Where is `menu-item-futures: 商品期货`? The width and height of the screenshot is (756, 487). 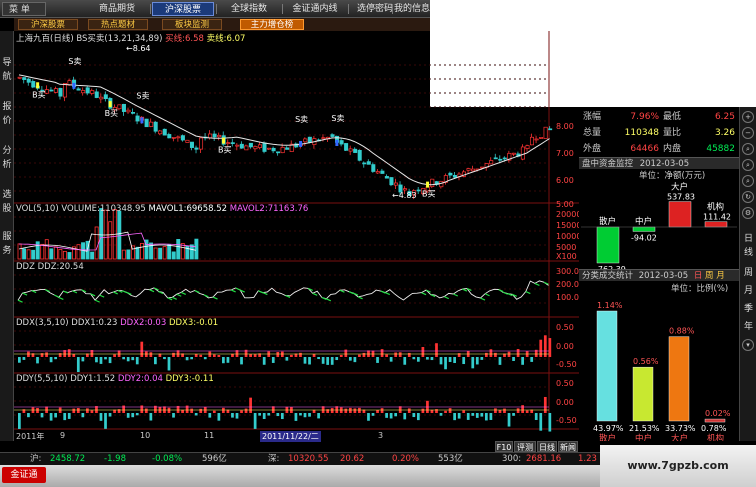
menu-item-futures: 商品期货 is located at coordinates (117, 9).